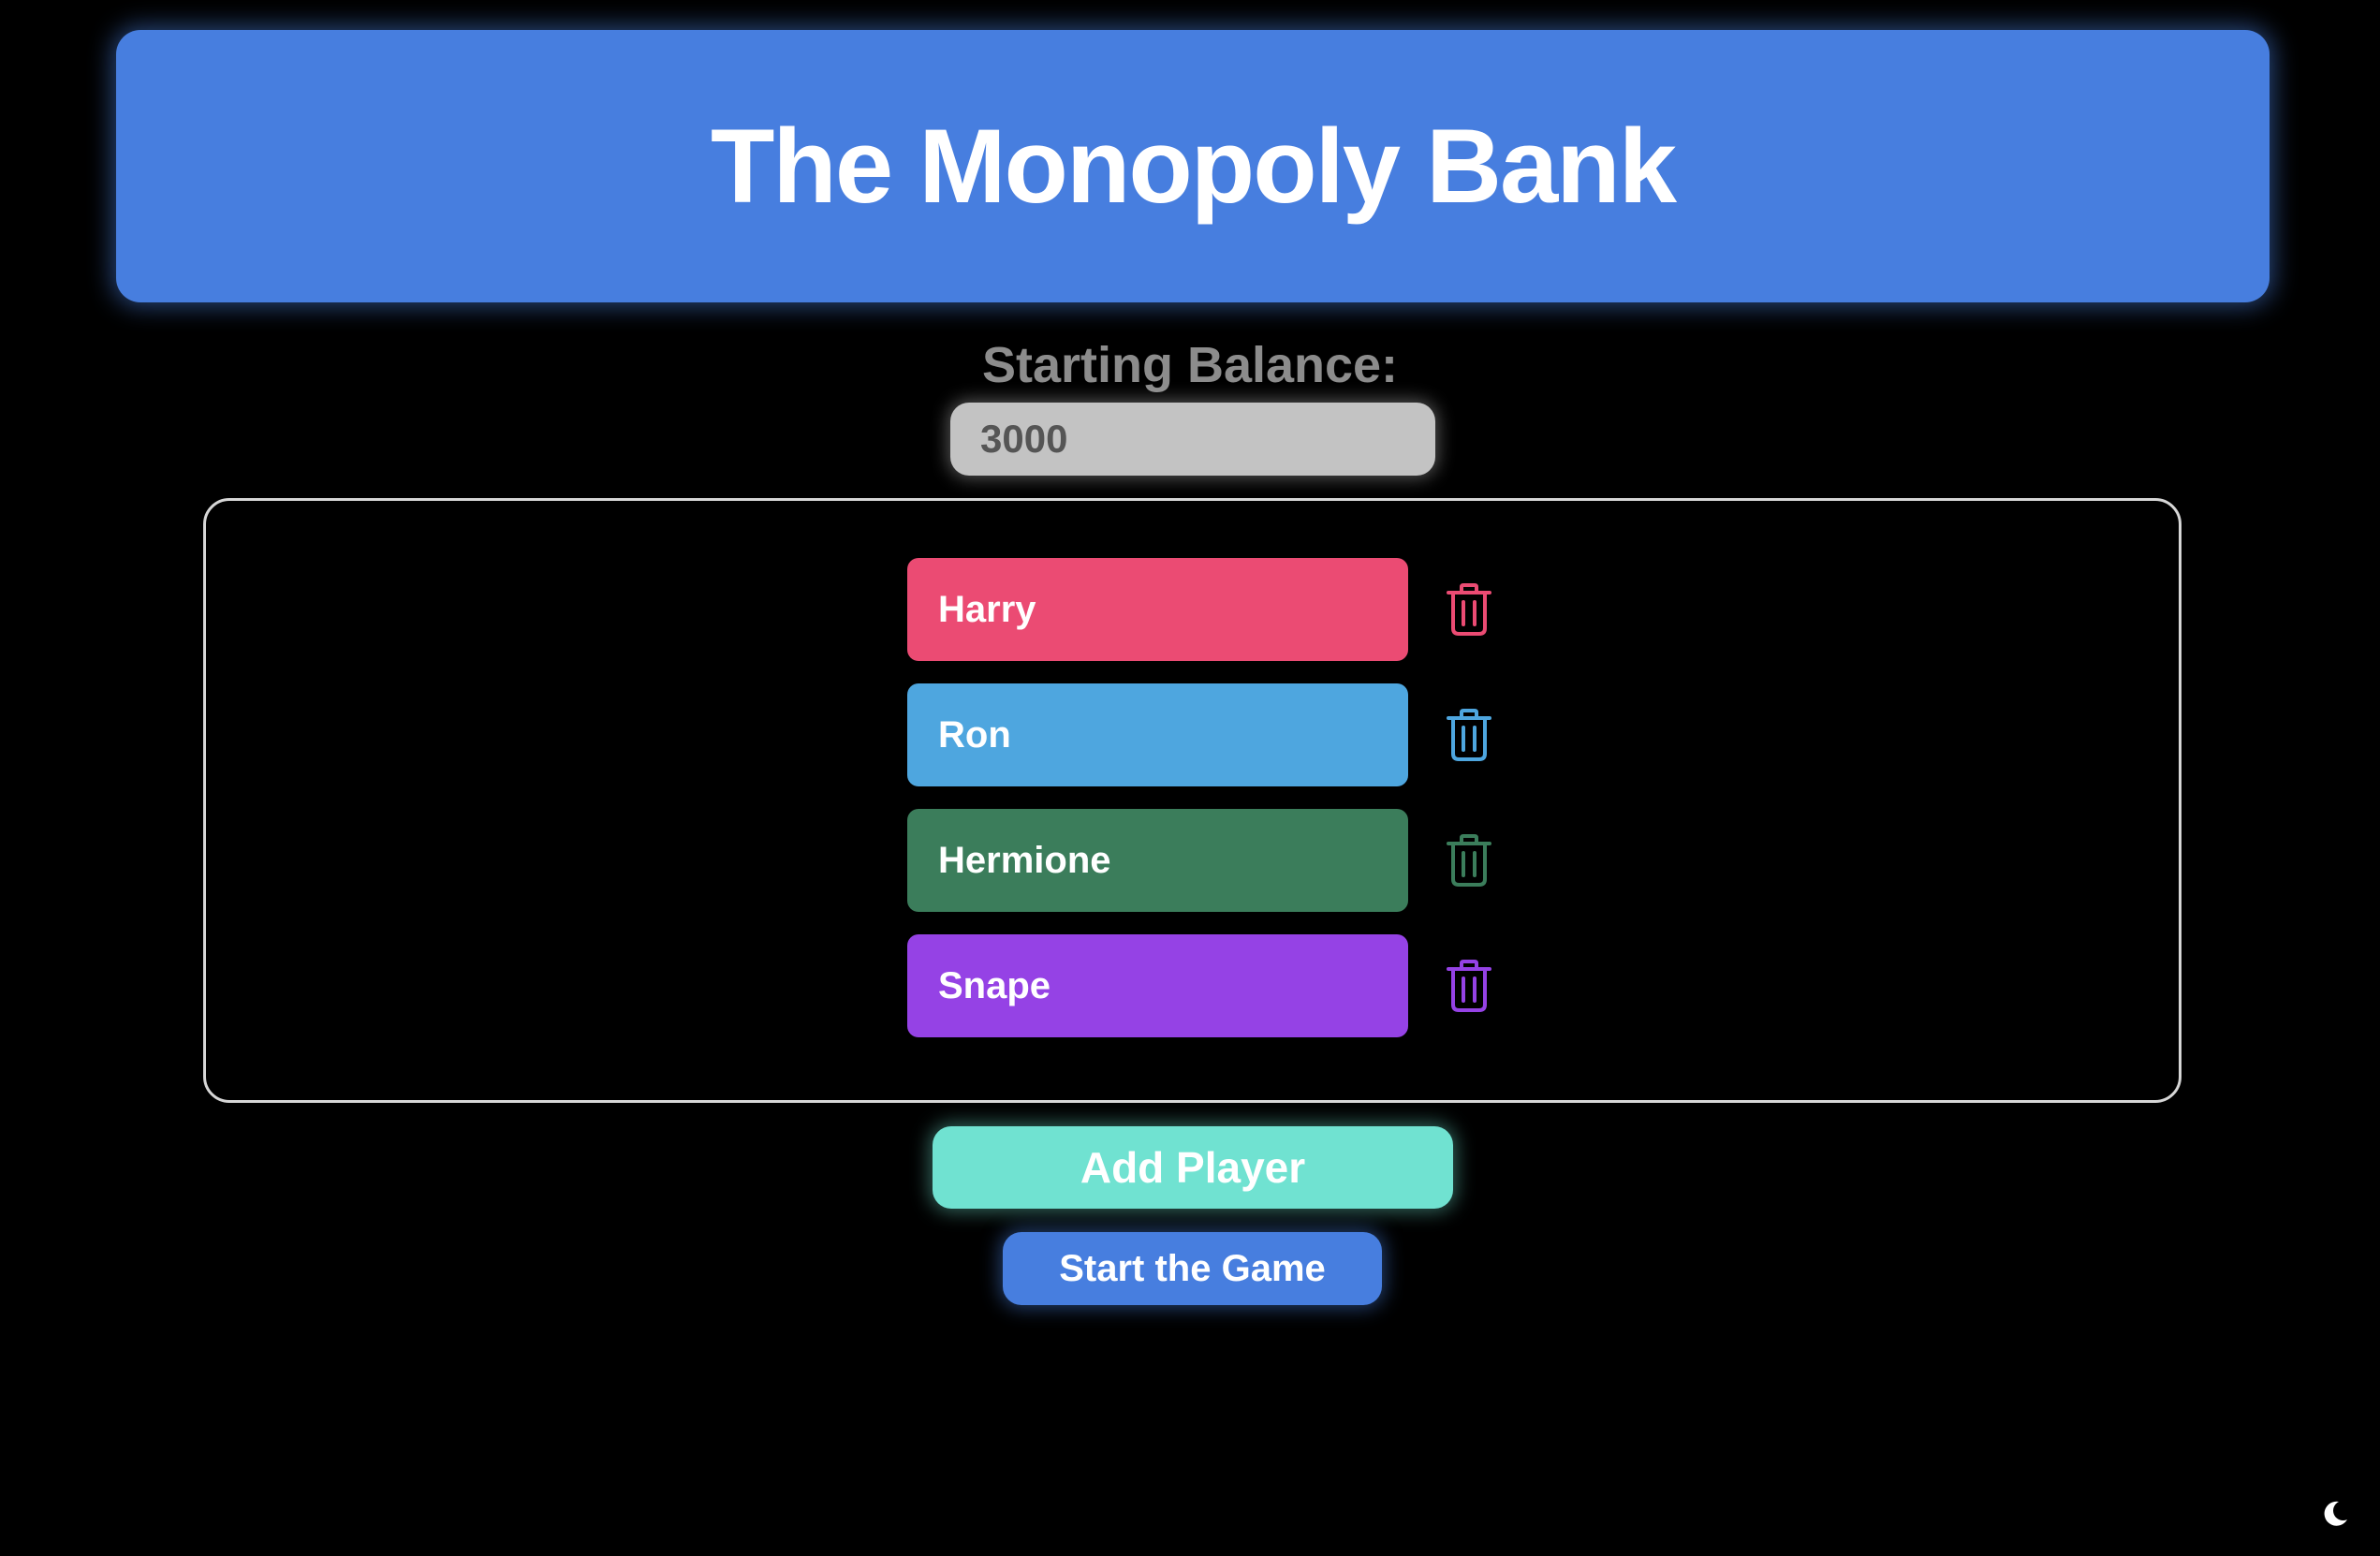  I want to click on player-name-snape: Snape, so click(1157, 985).